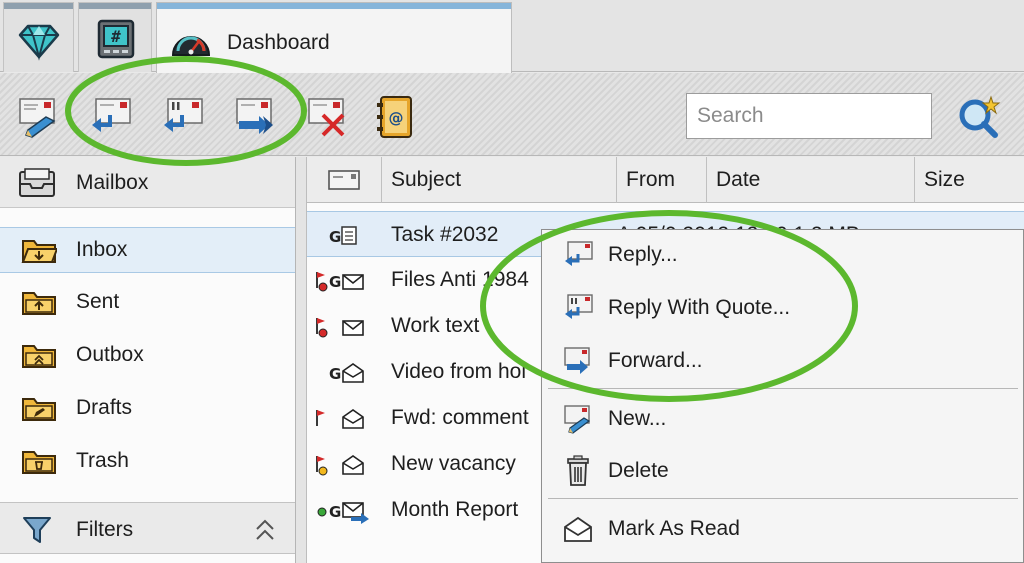 This screenshot has height=563, width=1024. I want to click on folder-label: Drafts, so click(104, 407).